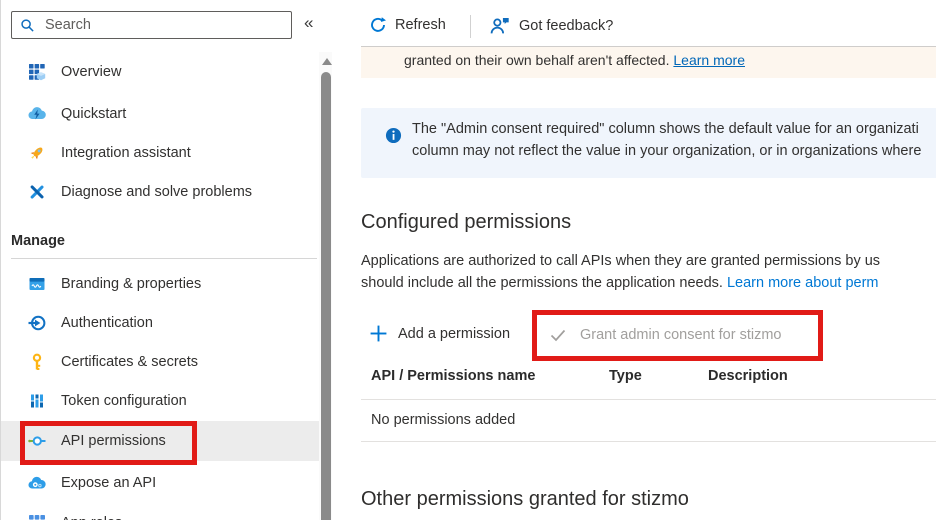 Image resolution: width=936 pixels, height=520 pixels. What do you see at coordinates (37, 441) in the screenshot?
I see `api-permissions-icon` at bounding box center [37, 441].